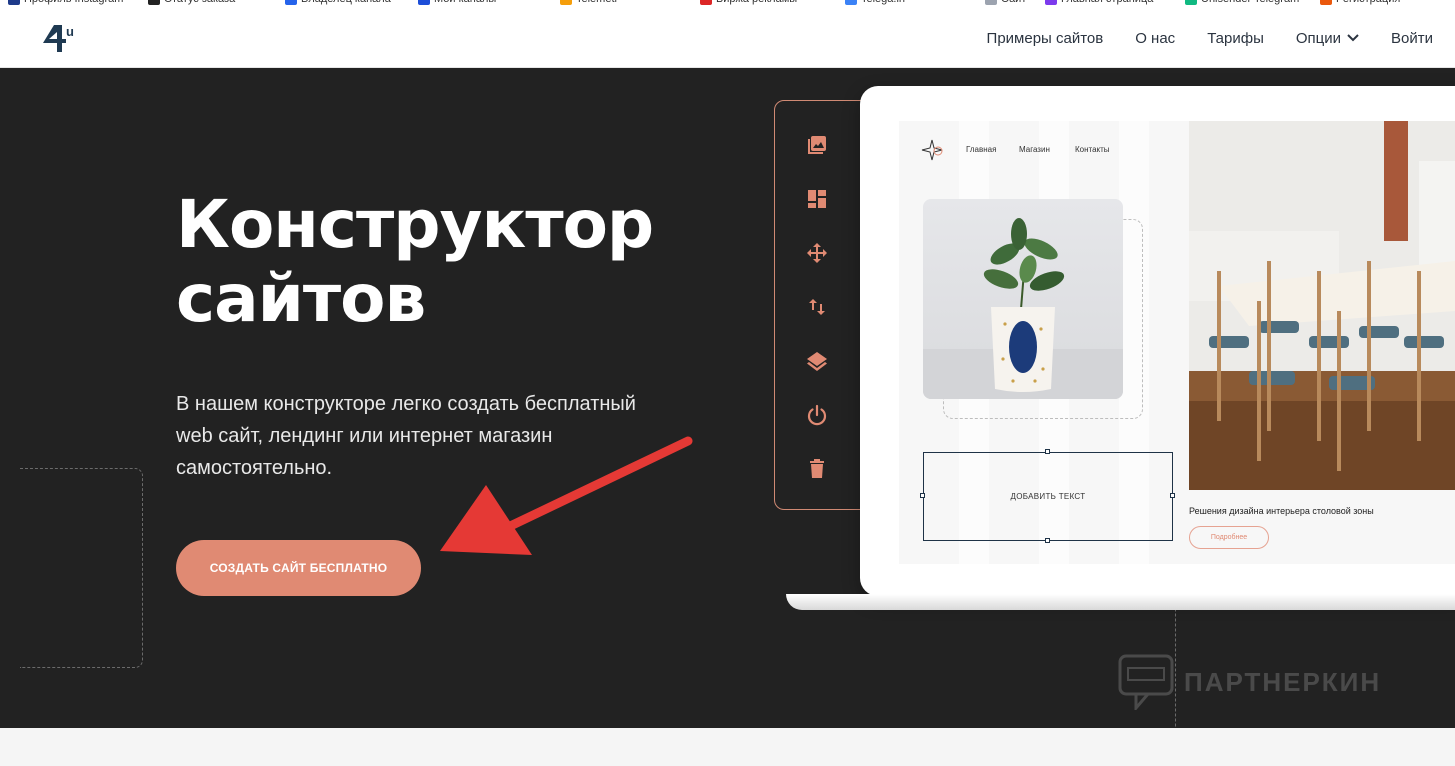 The height and width of the screenshot is (766, 1455). What do you see at coordinates (1146, 682) in the screenshot?
I see `chat-icon` at bounding box center [1146, 682].